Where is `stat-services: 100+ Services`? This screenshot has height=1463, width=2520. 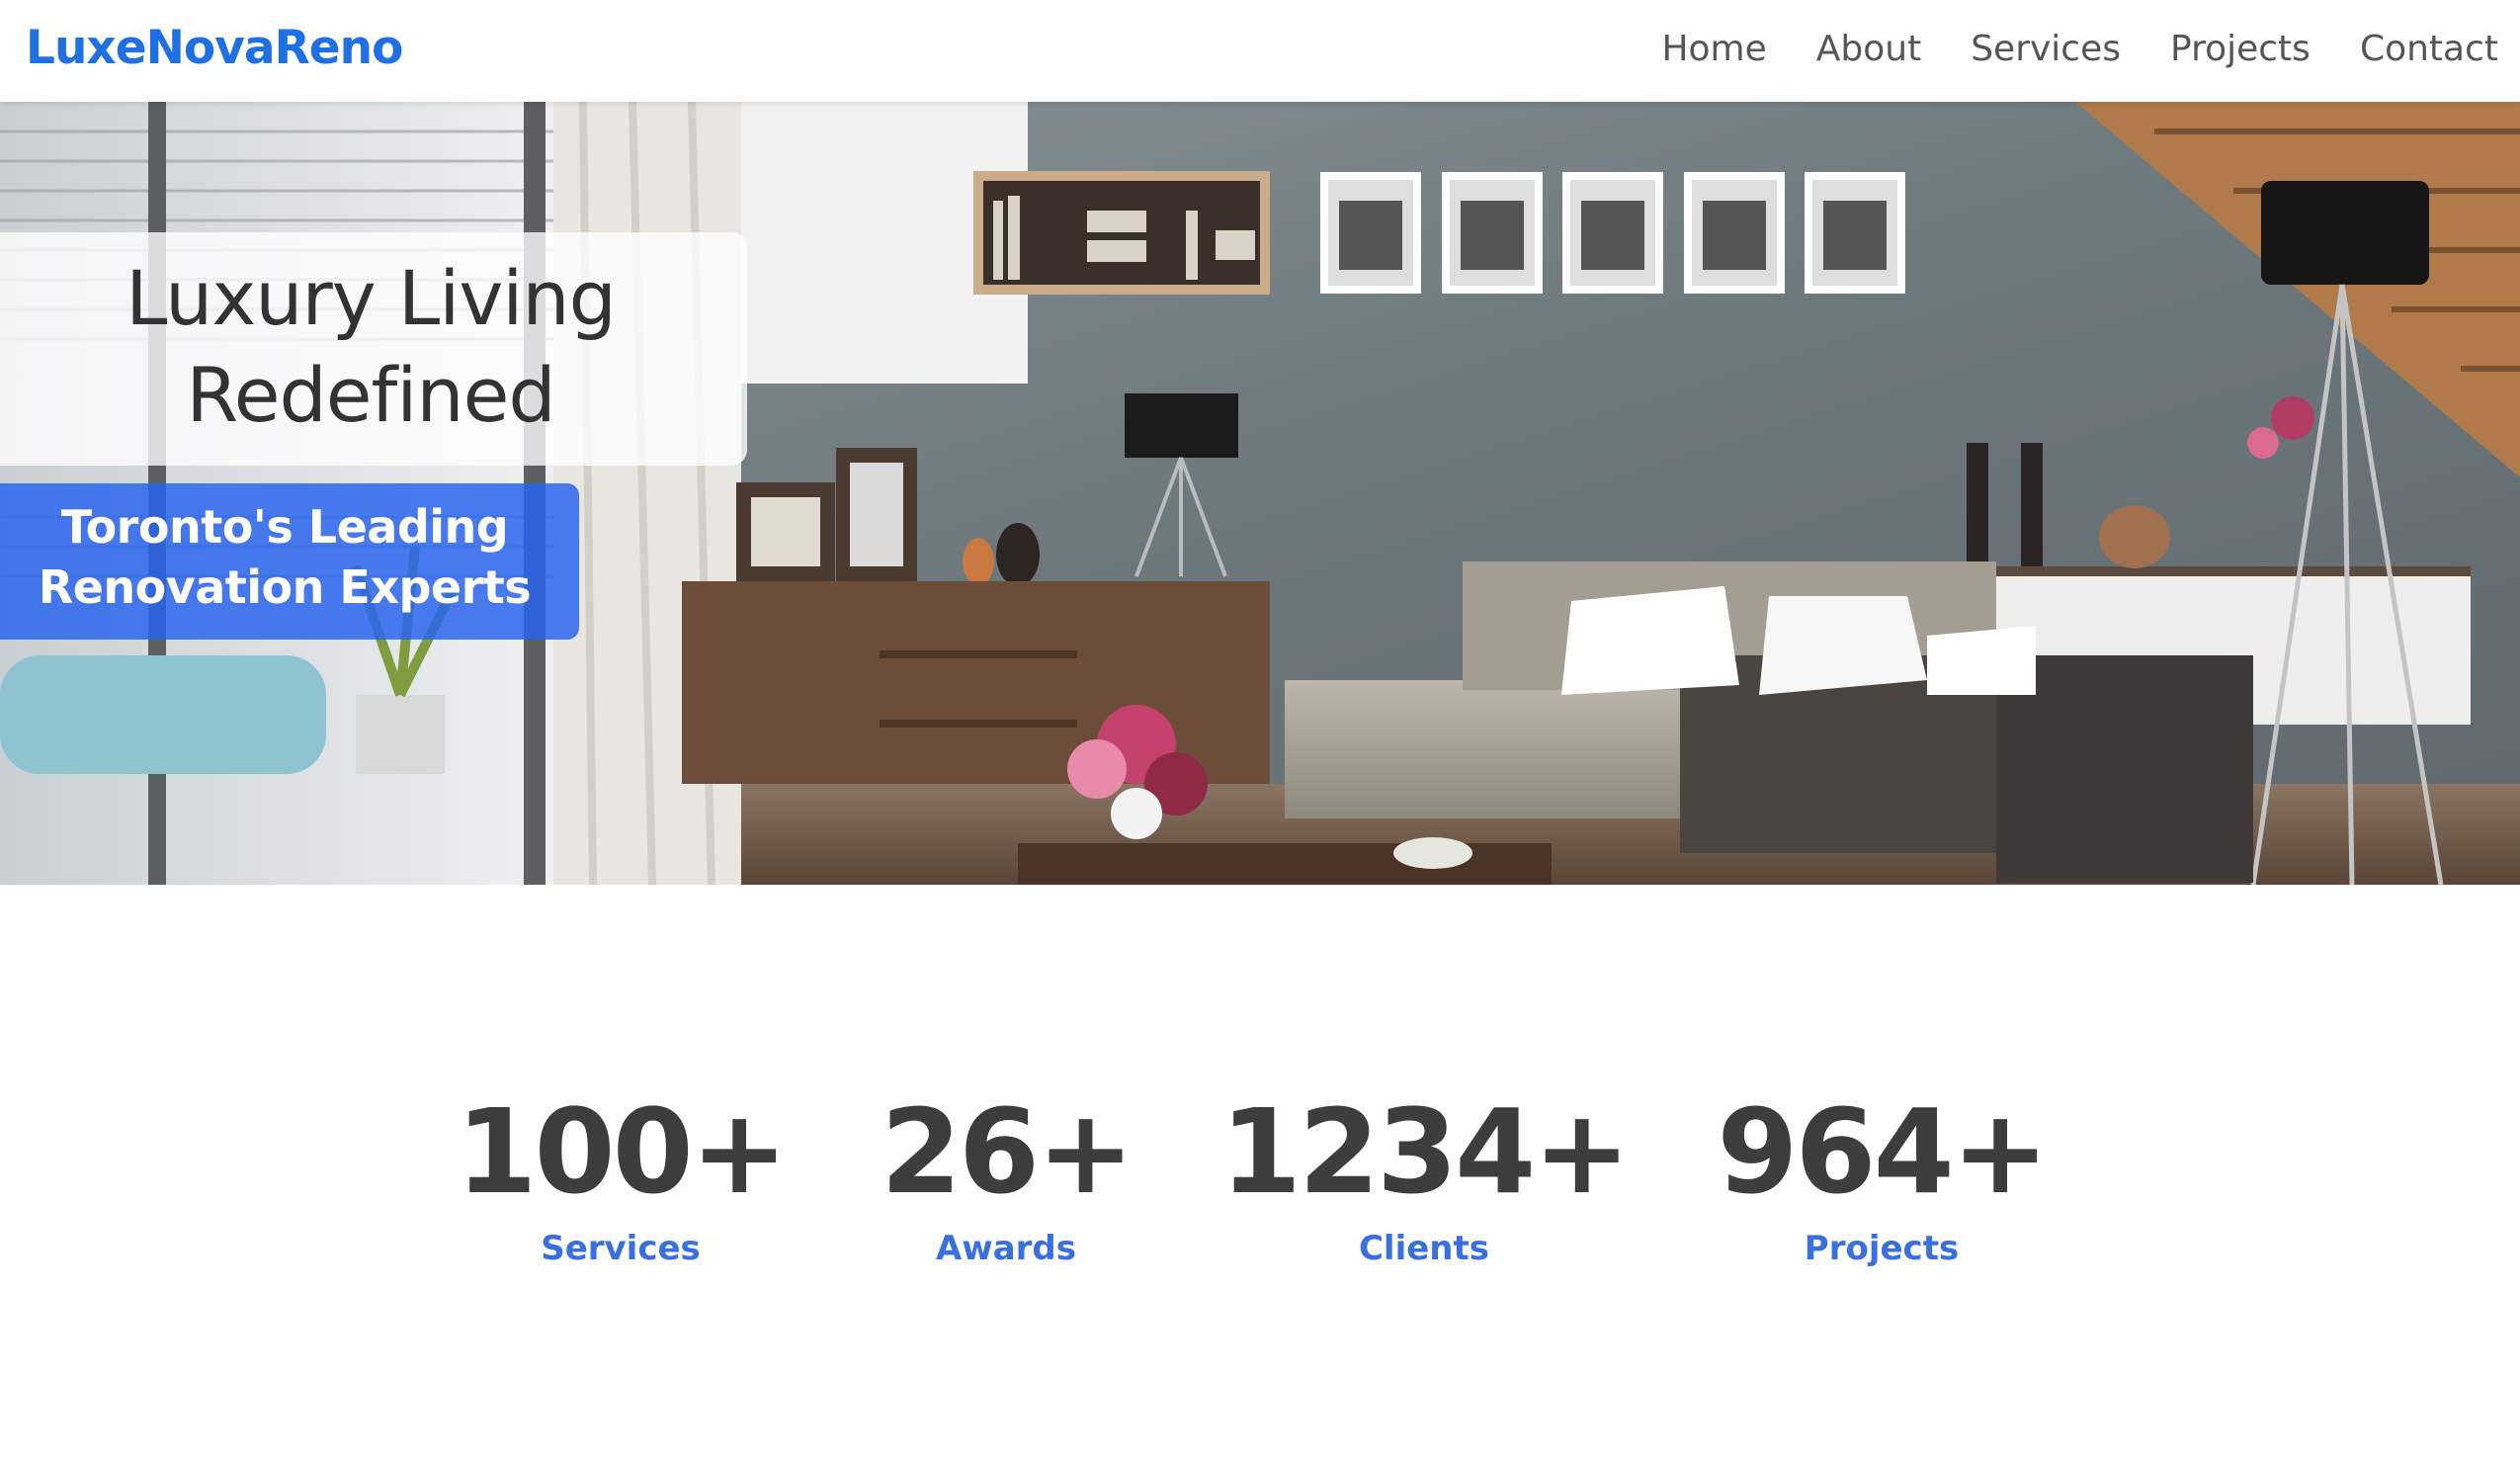 stat-services: 100+ Services is located at coordinates (620, 1181).